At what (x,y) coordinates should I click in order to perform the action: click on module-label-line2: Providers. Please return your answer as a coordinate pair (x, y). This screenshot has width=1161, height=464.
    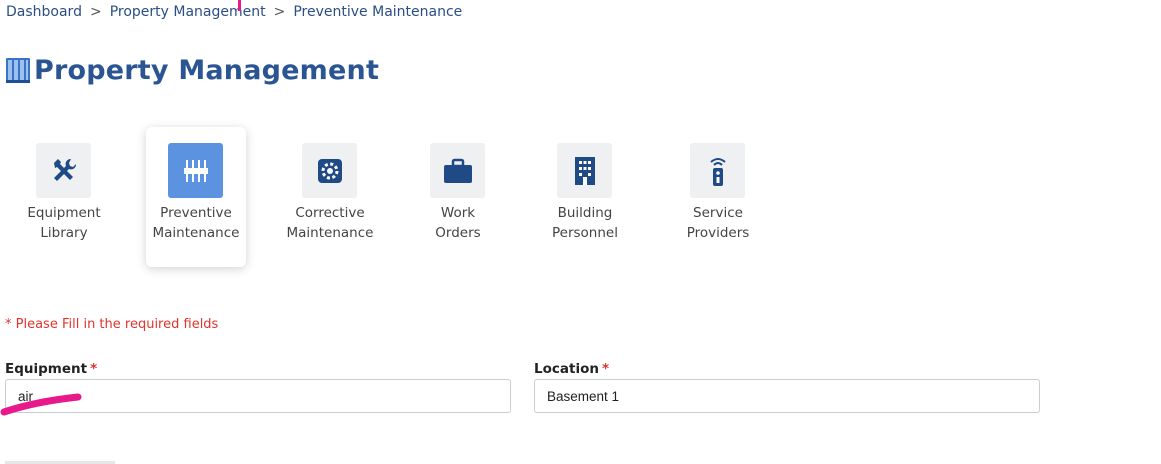
    Looking at the image, I should click on (718, 233).